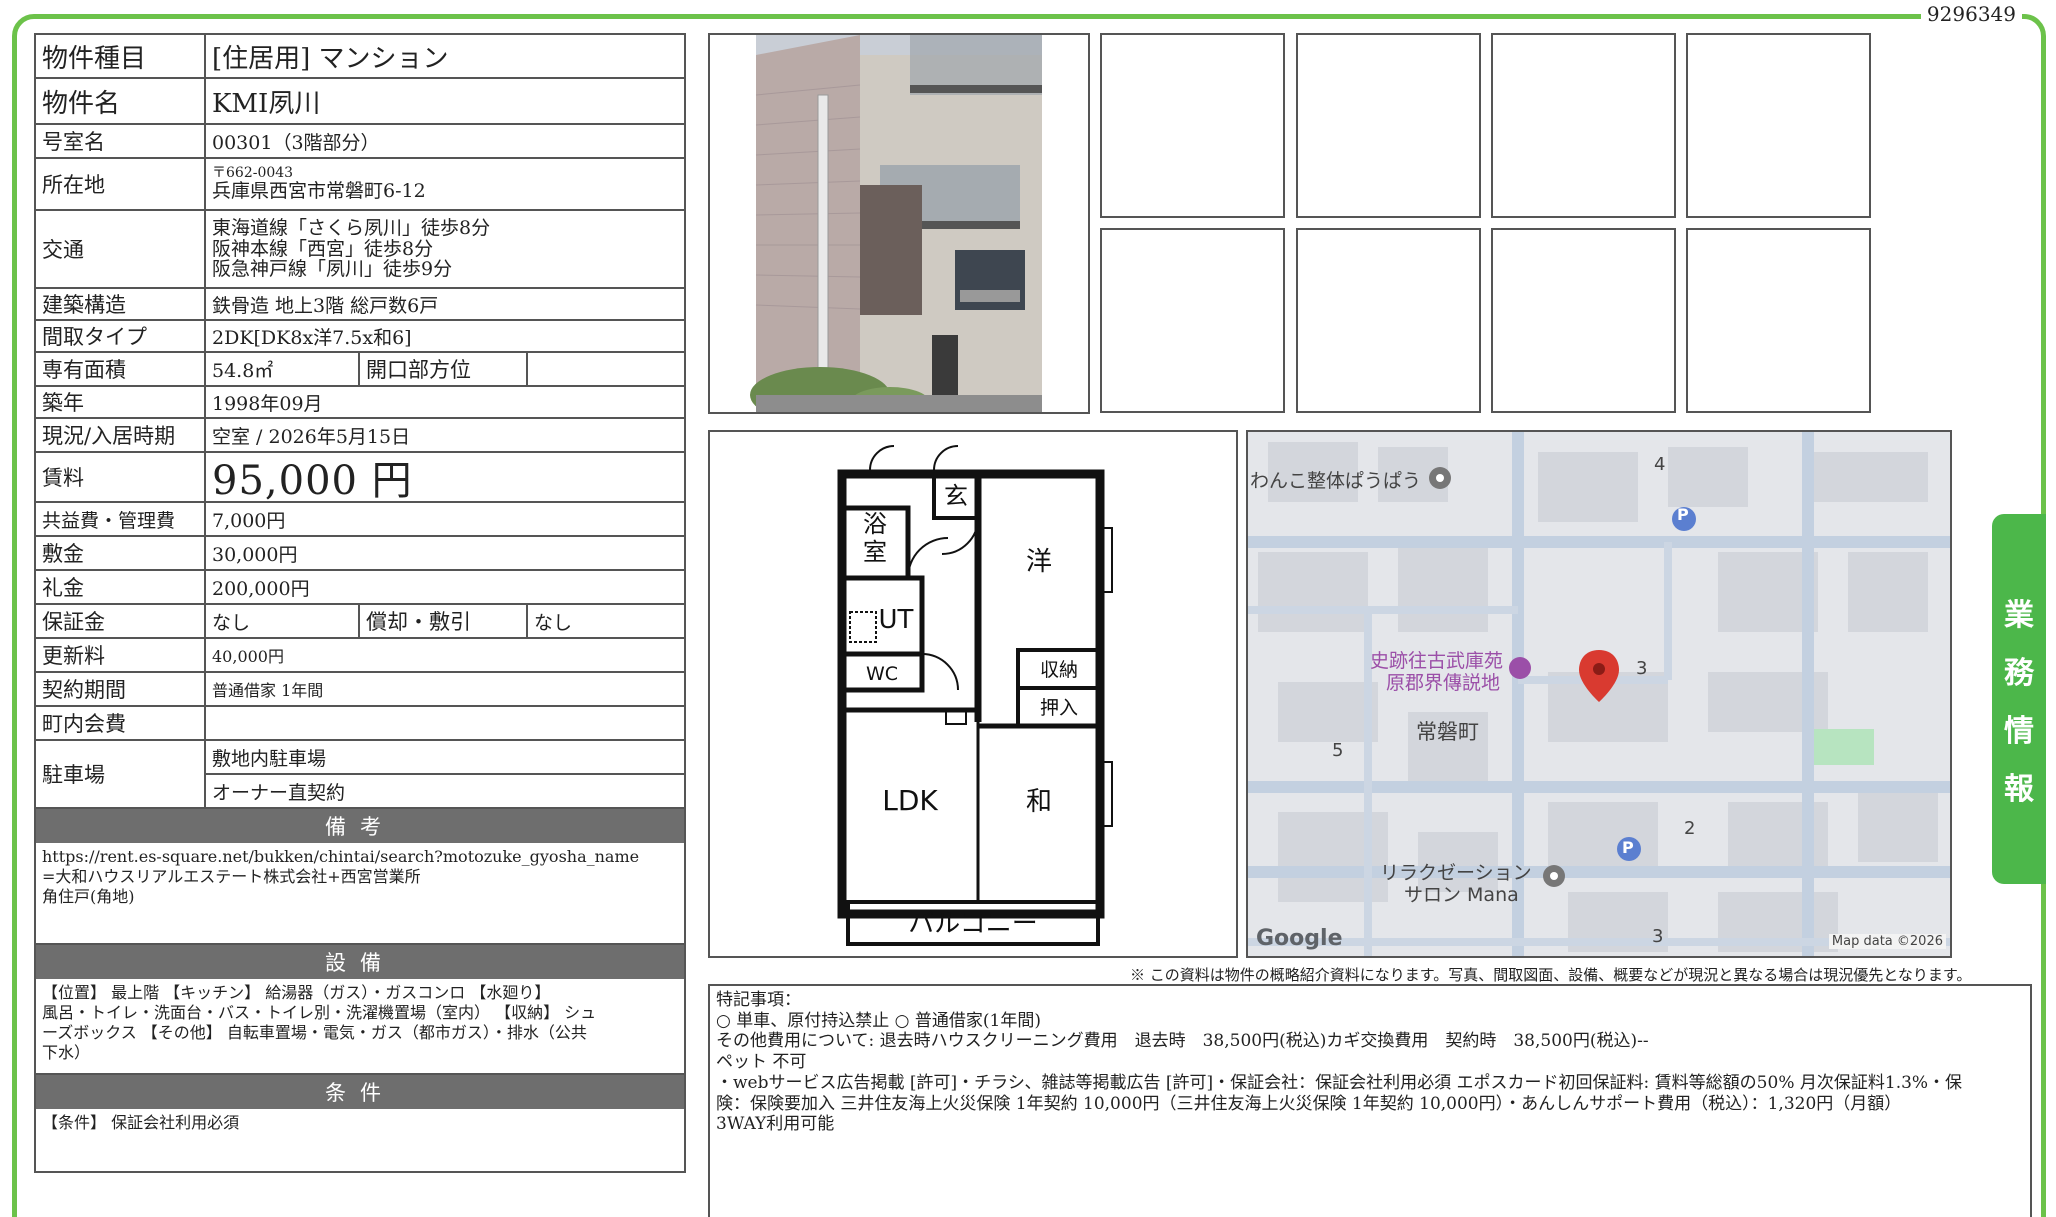 Image resolution: width=2056 pixels, height=1217 pixels. I want to click on transit-label: 交通, so click(121, 249).